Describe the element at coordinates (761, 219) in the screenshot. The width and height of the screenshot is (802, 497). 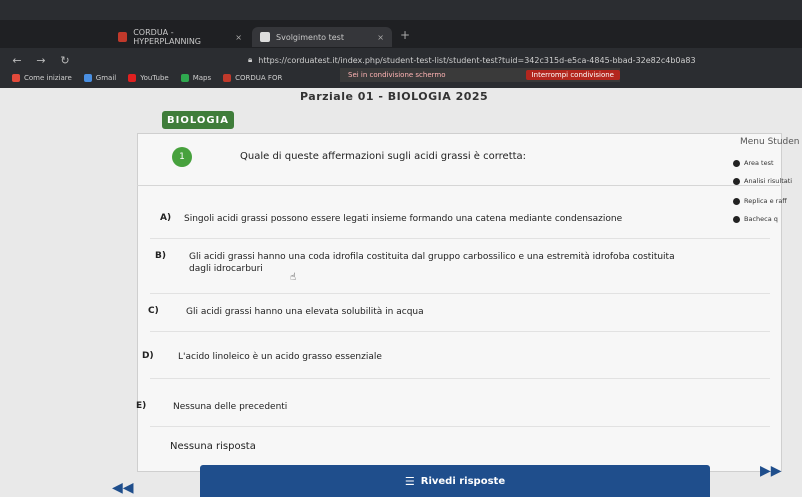
I see `side-item-label: Bacheca q` at that location.